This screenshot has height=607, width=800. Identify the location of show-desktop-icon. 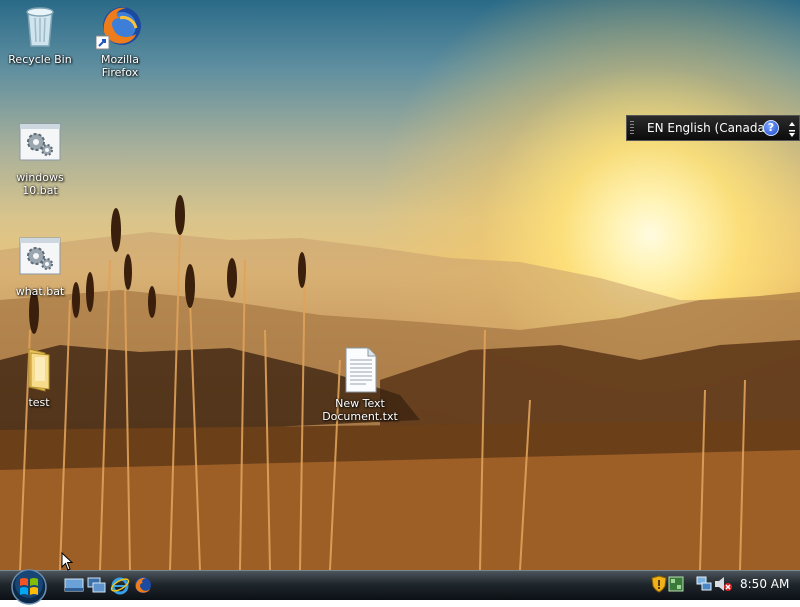
(74, 585).